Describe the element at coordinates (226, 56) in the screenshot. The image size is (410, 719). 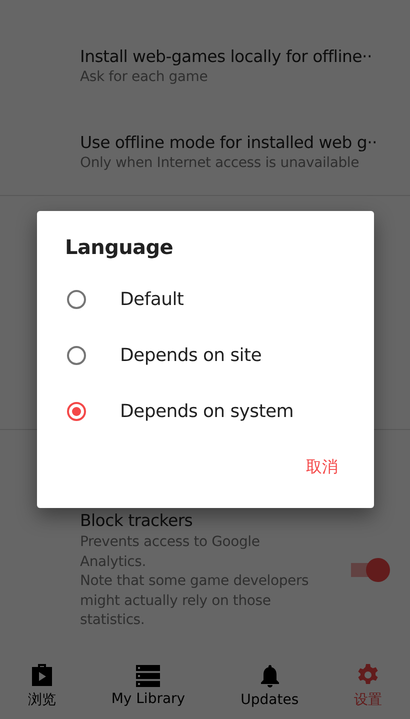
I see `setting-title: Install web-games locally for offline··` at that location.